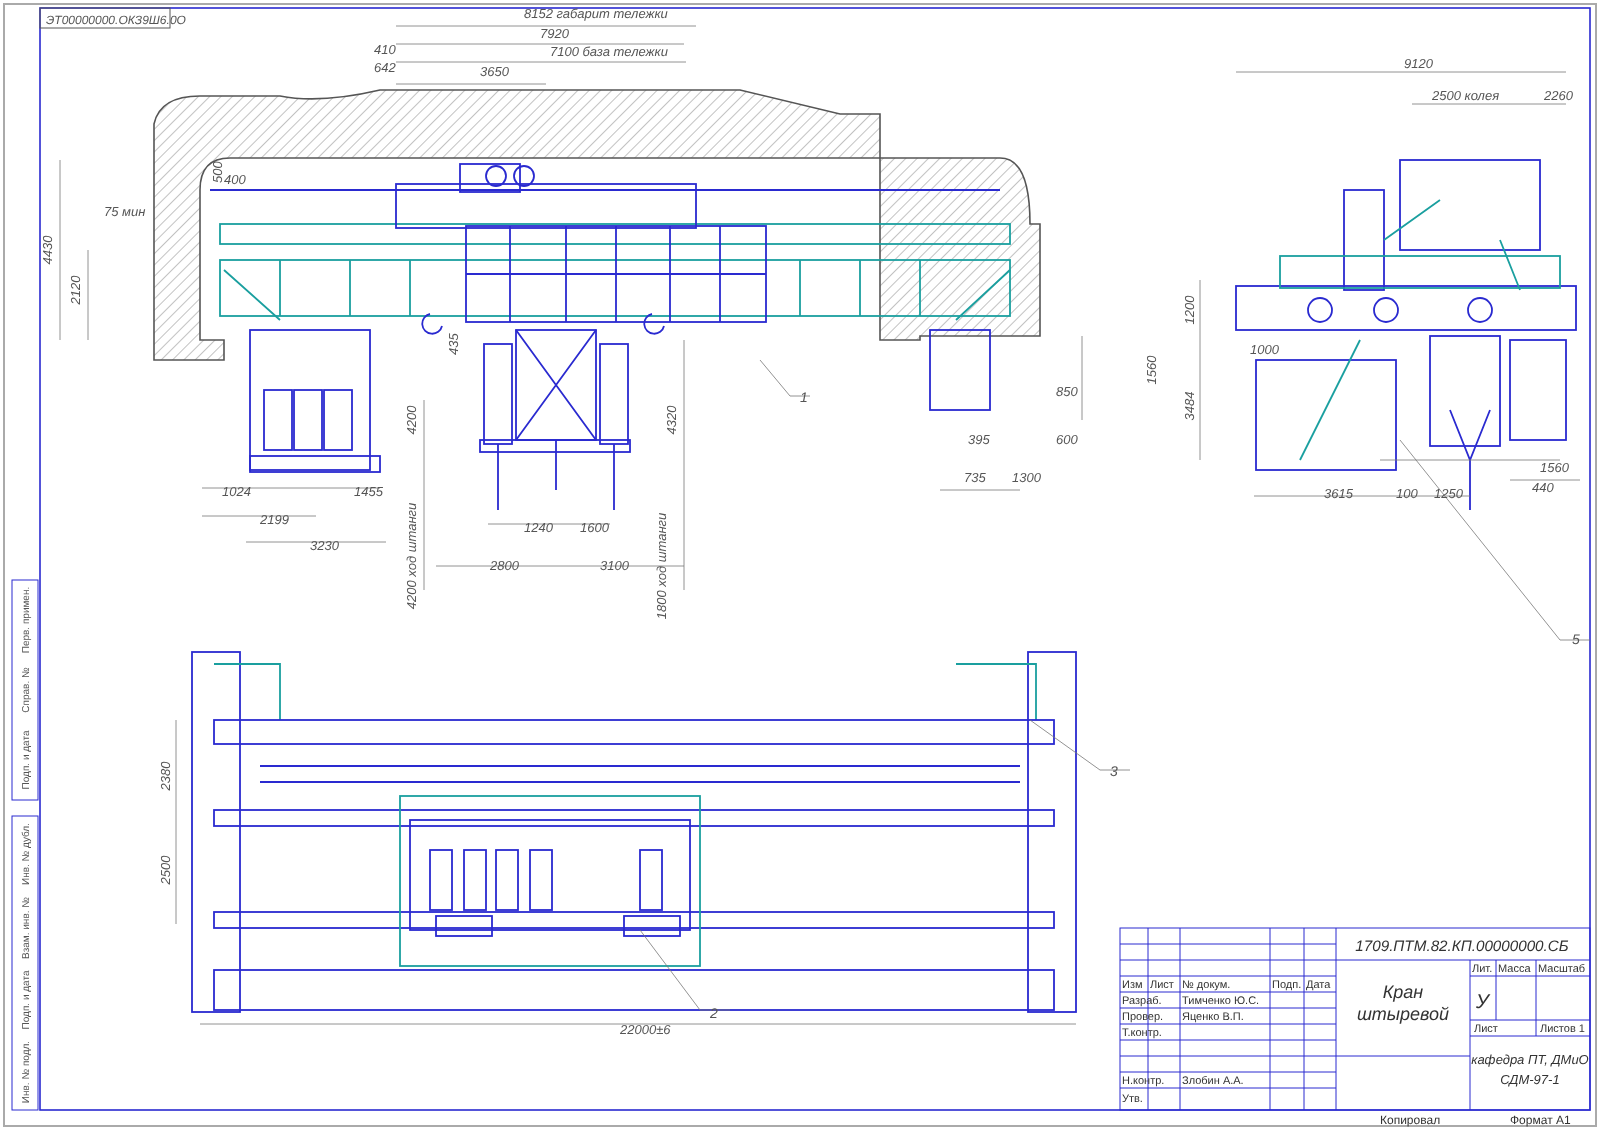 This screenshot has width=1600, height=1130. Describe the element at coordinates (1482, 1003) in the screenshot. I see `letter-mark: У` at that location.